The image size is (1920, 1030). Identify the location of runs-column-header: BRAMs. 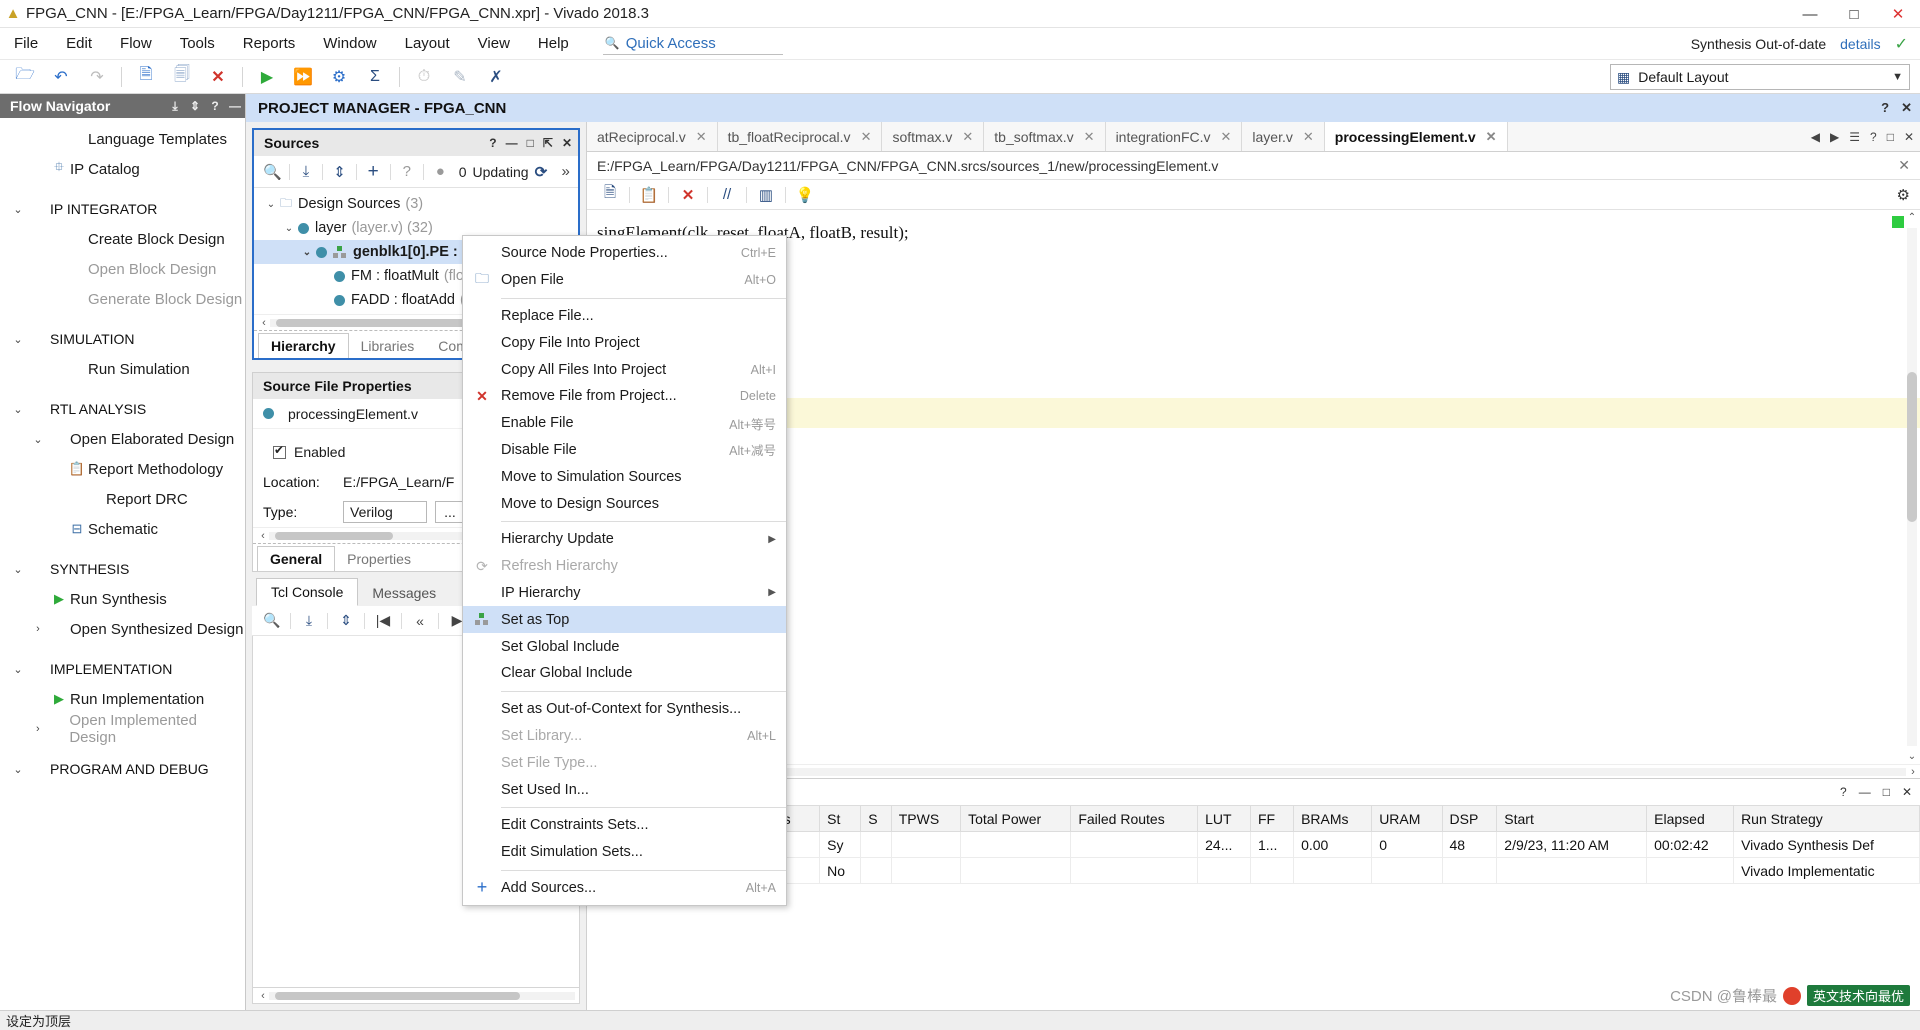
(1333, 818).